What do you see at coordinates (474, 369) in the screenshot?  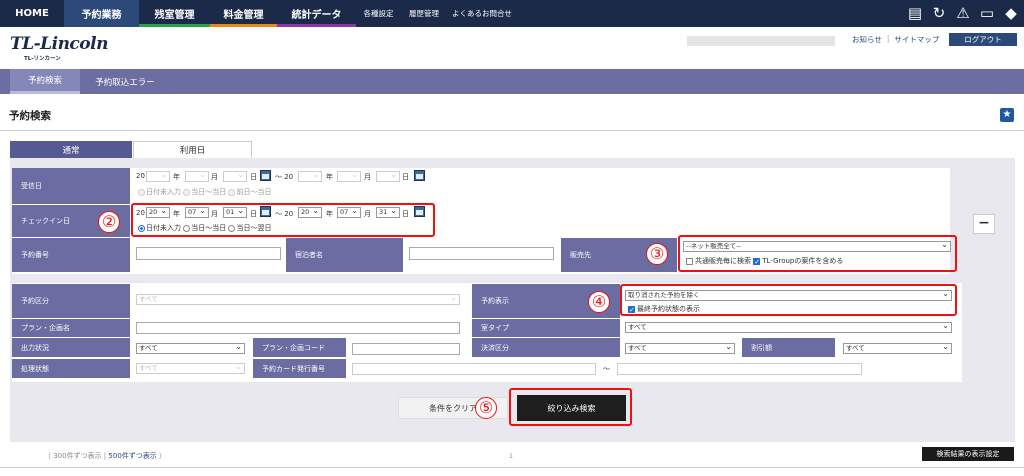 I see `card-number-from-input` at bounding box center [474, 369].